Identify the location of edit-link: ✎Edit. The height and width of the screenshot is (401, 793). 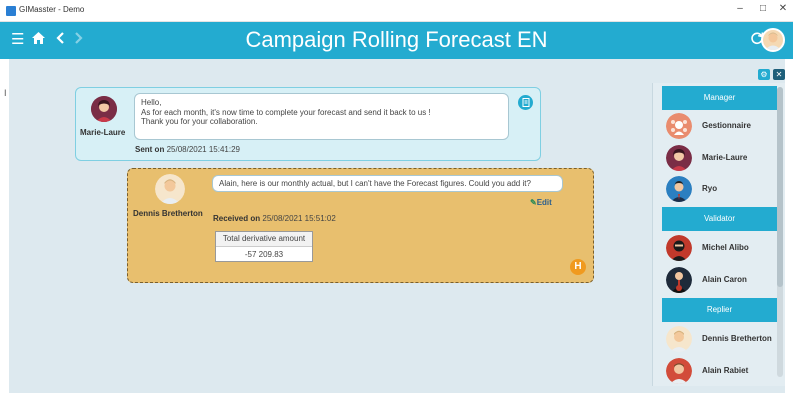
(541, 202).